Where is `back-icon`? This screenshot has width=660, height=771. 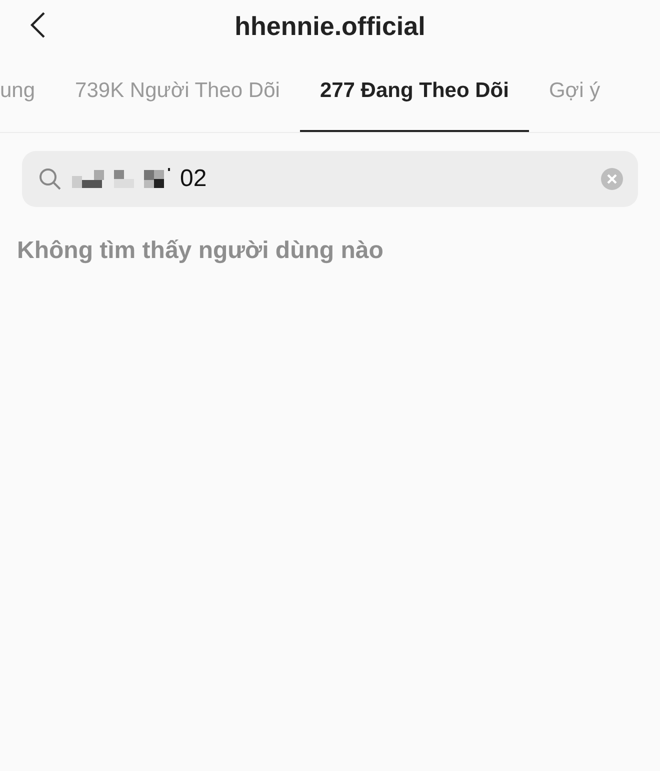
back-icon is located at coordinates (38, 25).